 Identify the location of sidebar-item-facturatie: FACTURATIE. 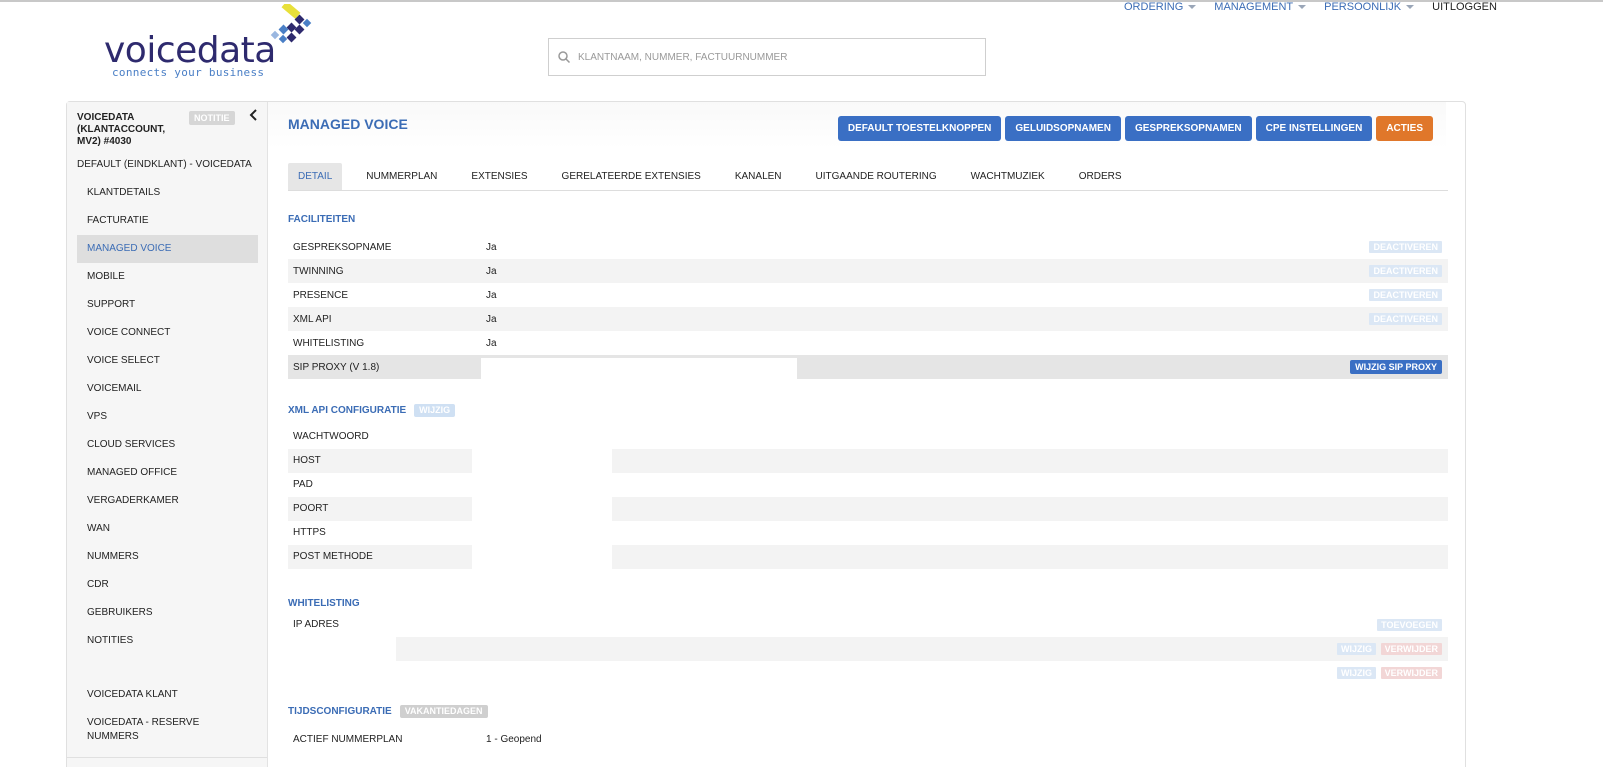
(167, 221).